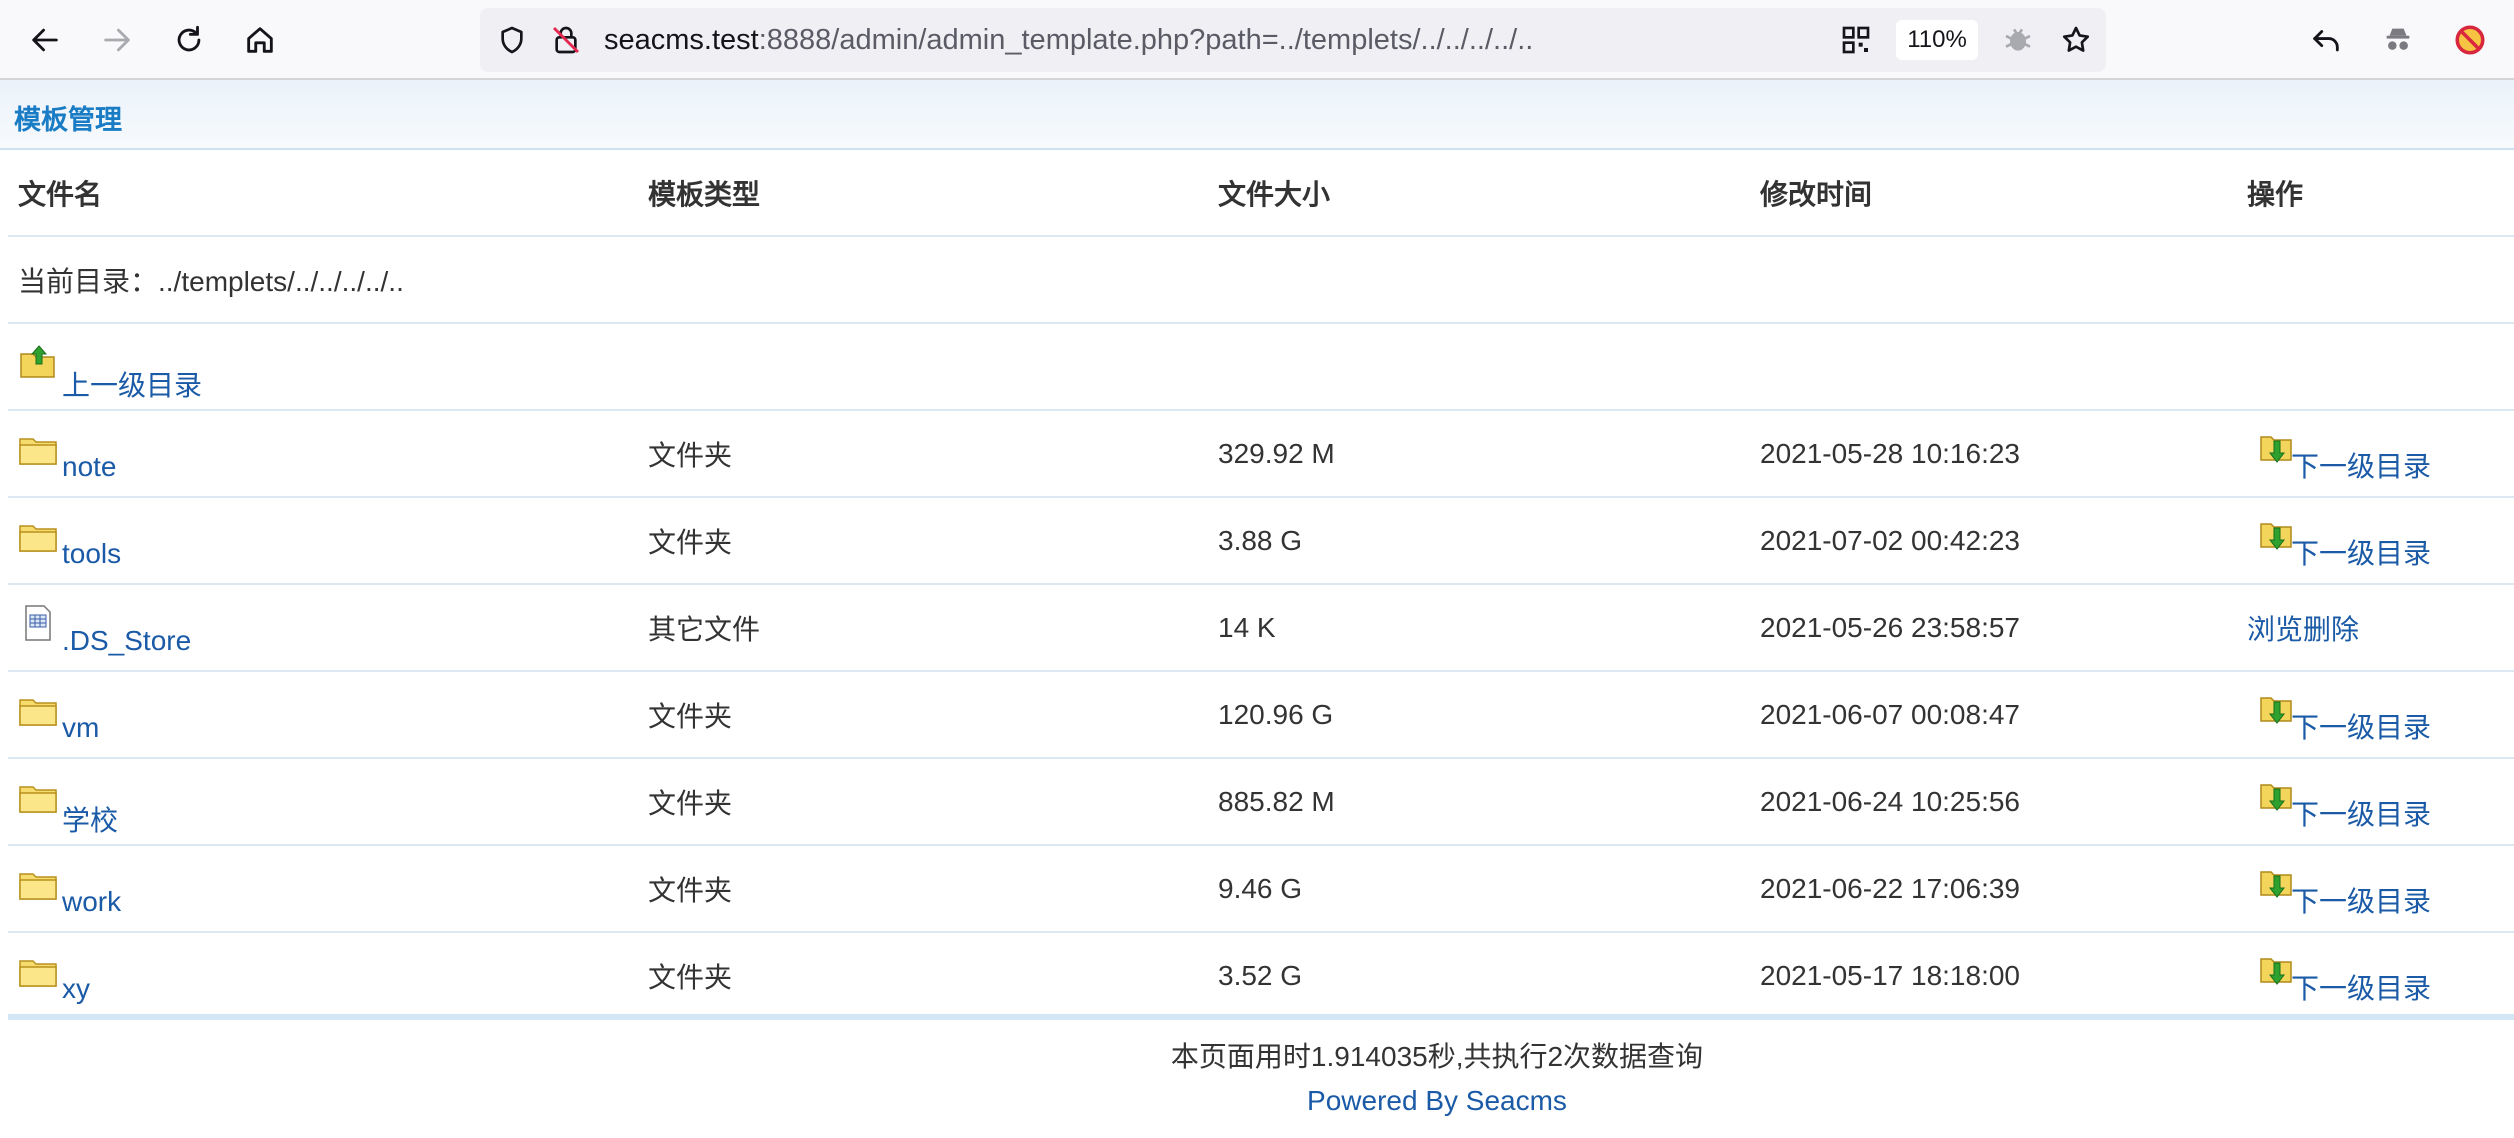 The height and width of the screenshot is (1138, 2514). What do you see at coordinates (328, 541) in the screenshot?
I see `file-name-cell: tools` at bounding box center [328, 541].